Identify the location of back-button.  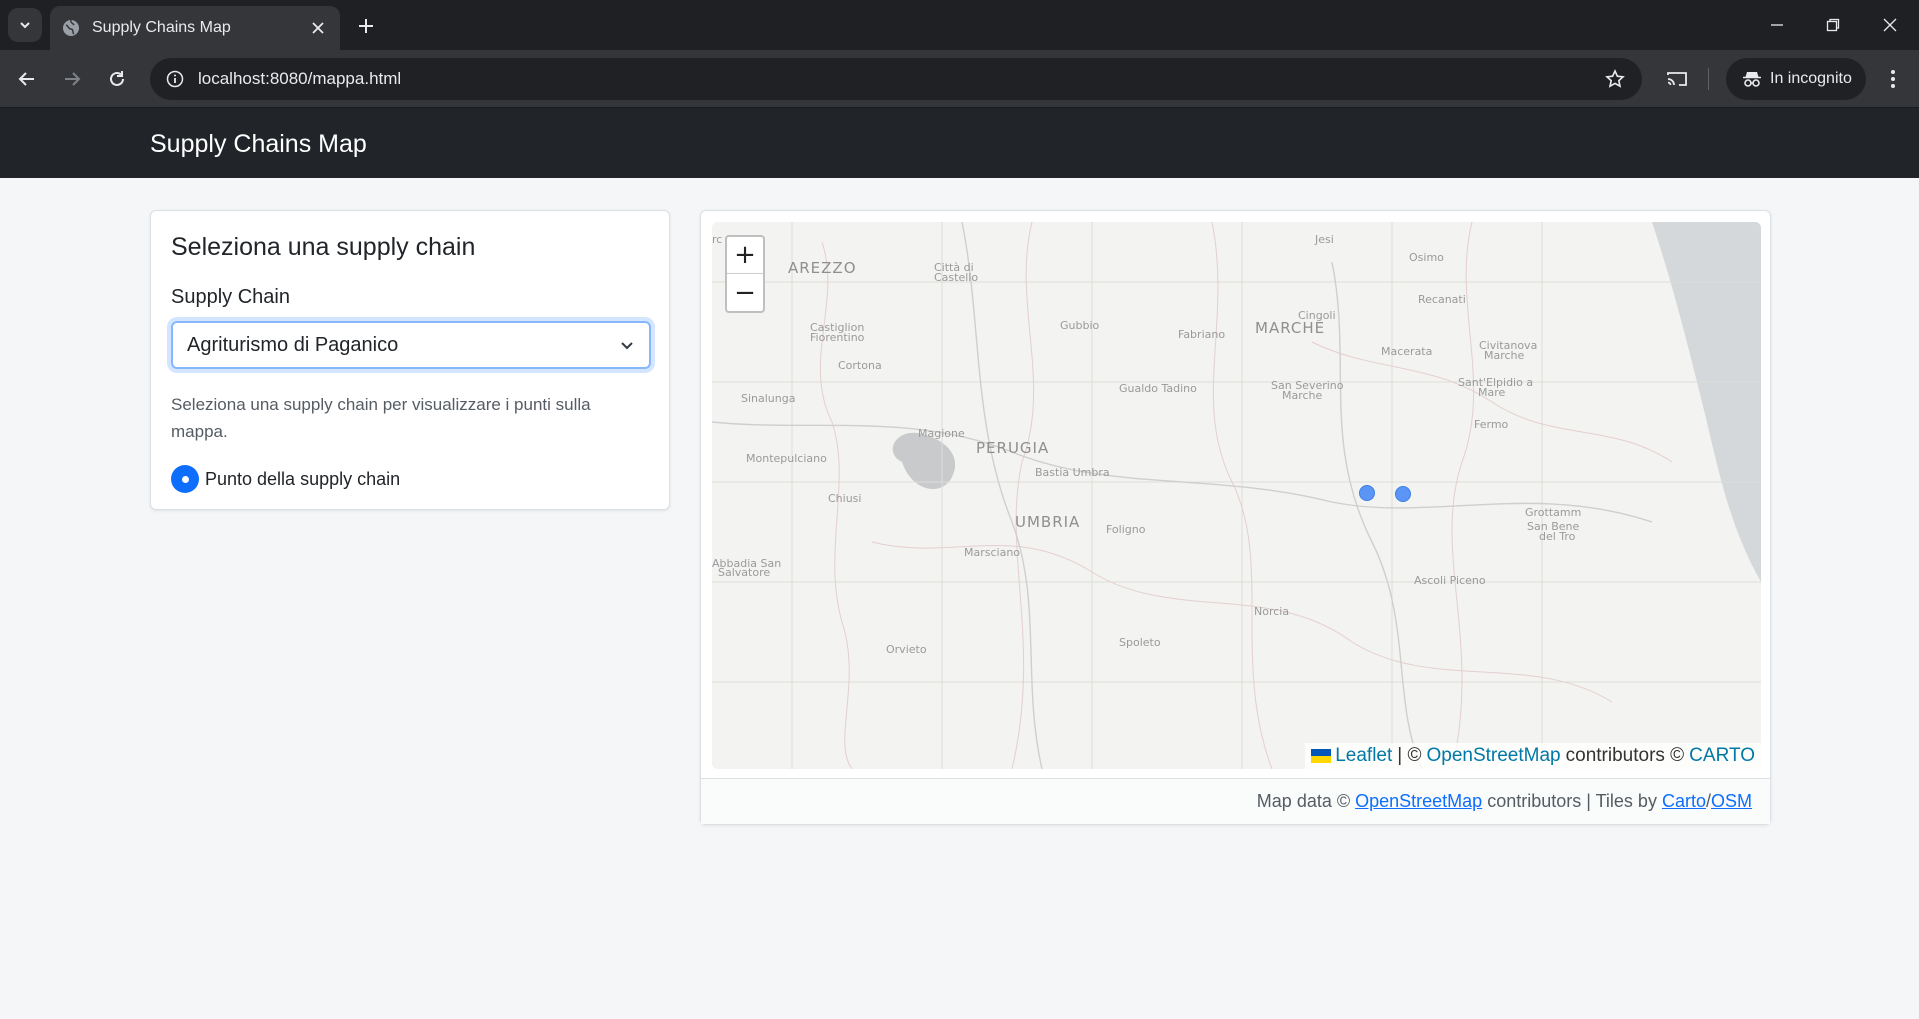
(27, 79).